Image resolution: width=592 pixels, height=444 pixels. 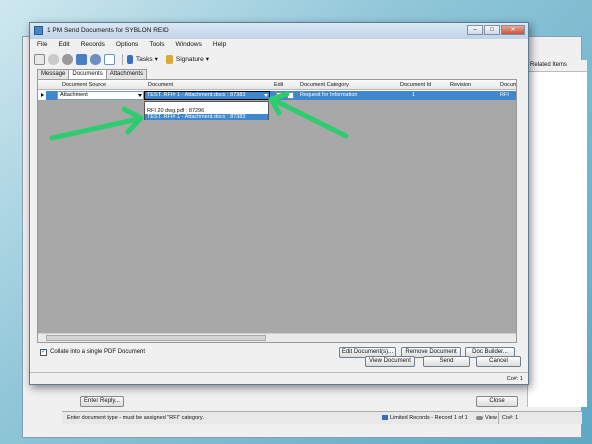 I want to click on dialog-title: 1 PM Send Documents for SYBLON REID, so click(x=108, y=30).